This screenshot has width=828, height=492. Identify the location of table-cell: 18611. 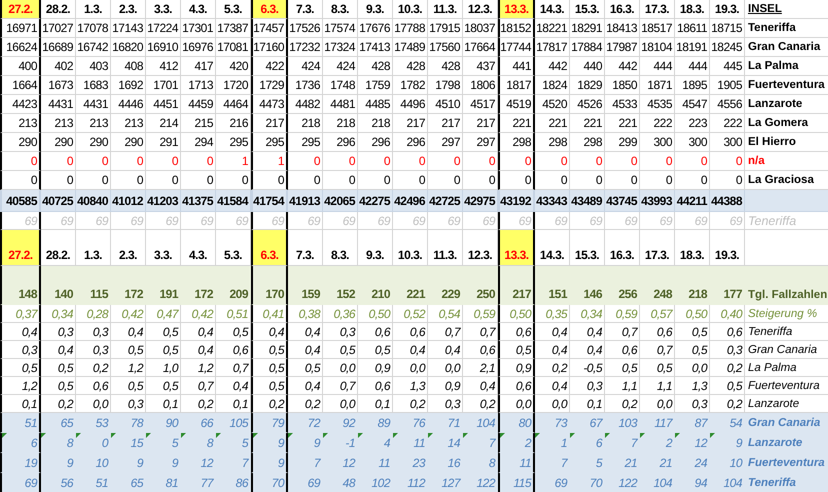
(692, 28).